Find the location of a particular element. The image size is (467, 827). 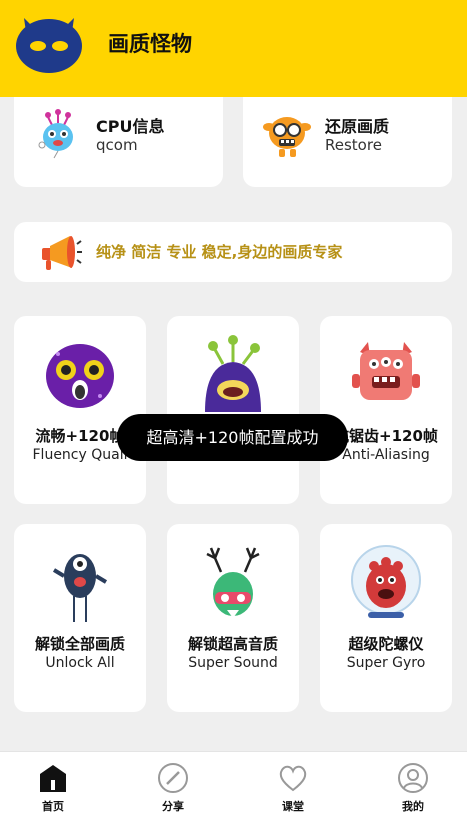

bubble-monster-icon is located at coordinates (386, 581).